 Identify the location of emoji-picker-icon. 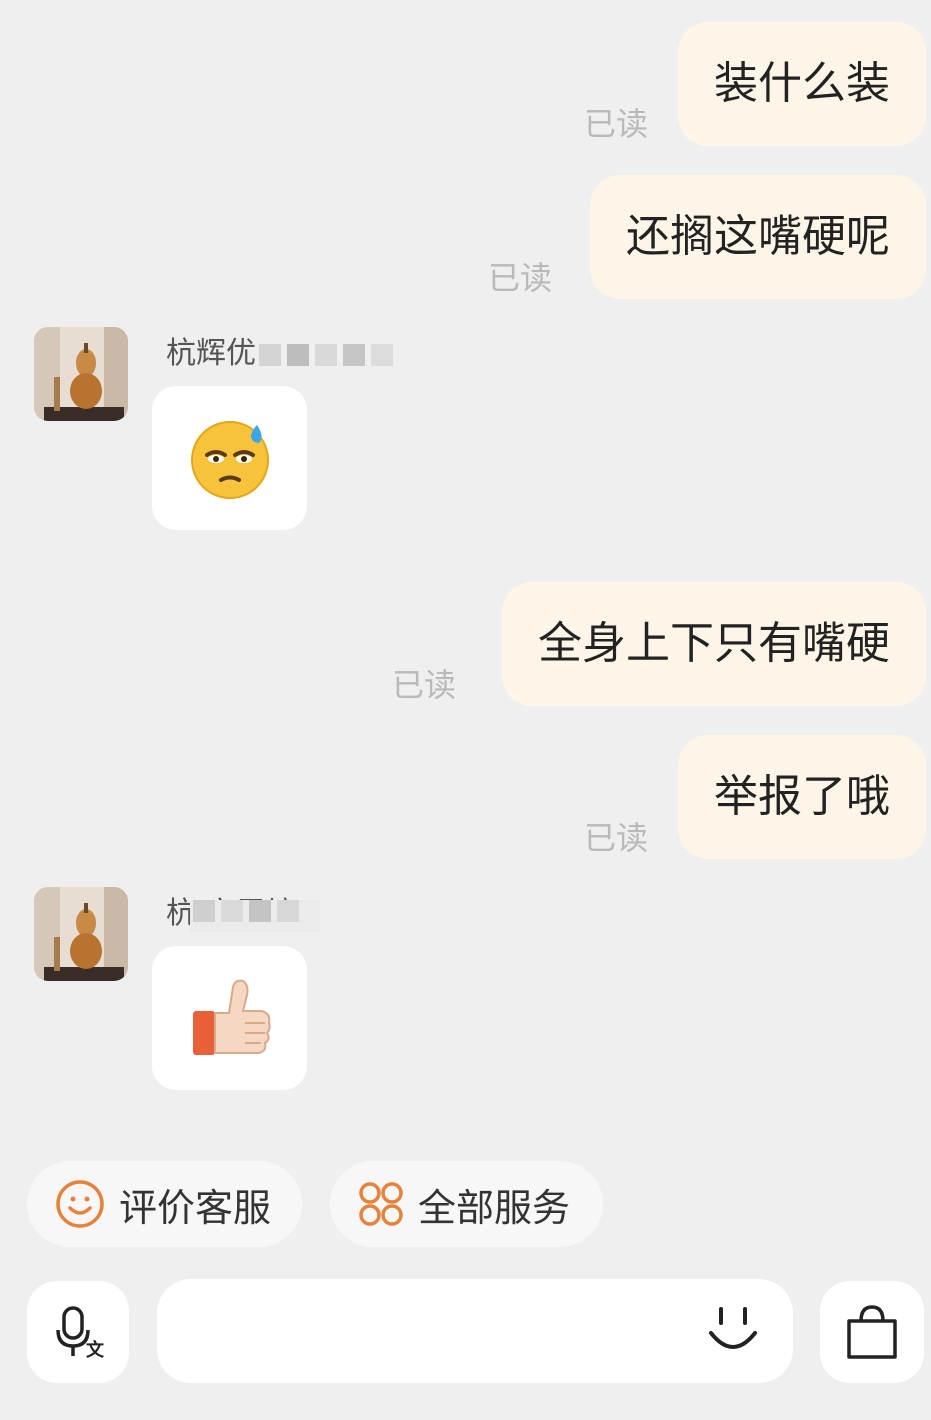
(733, 1333).